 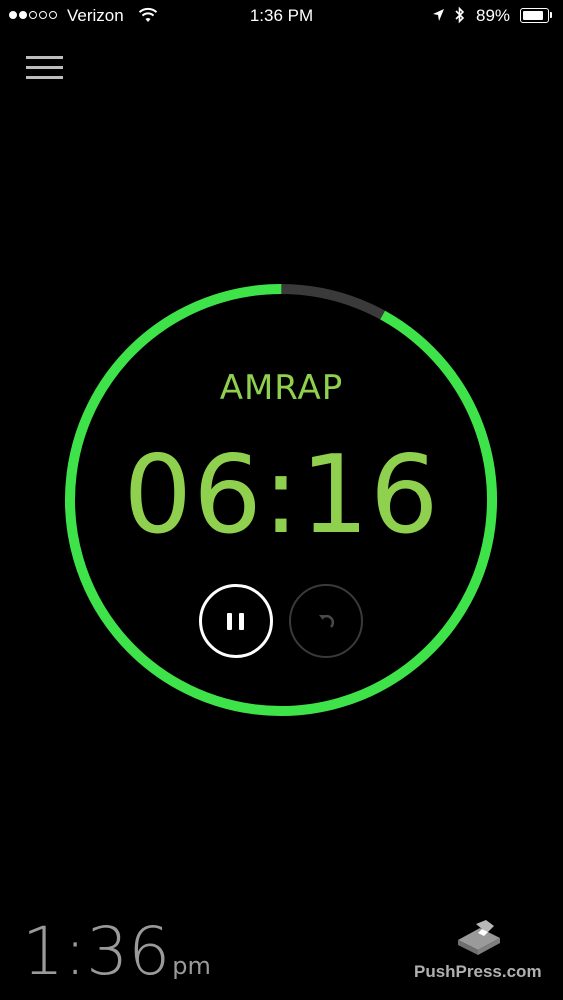 I want to click on reset-icon, so click(x=326, y=621).